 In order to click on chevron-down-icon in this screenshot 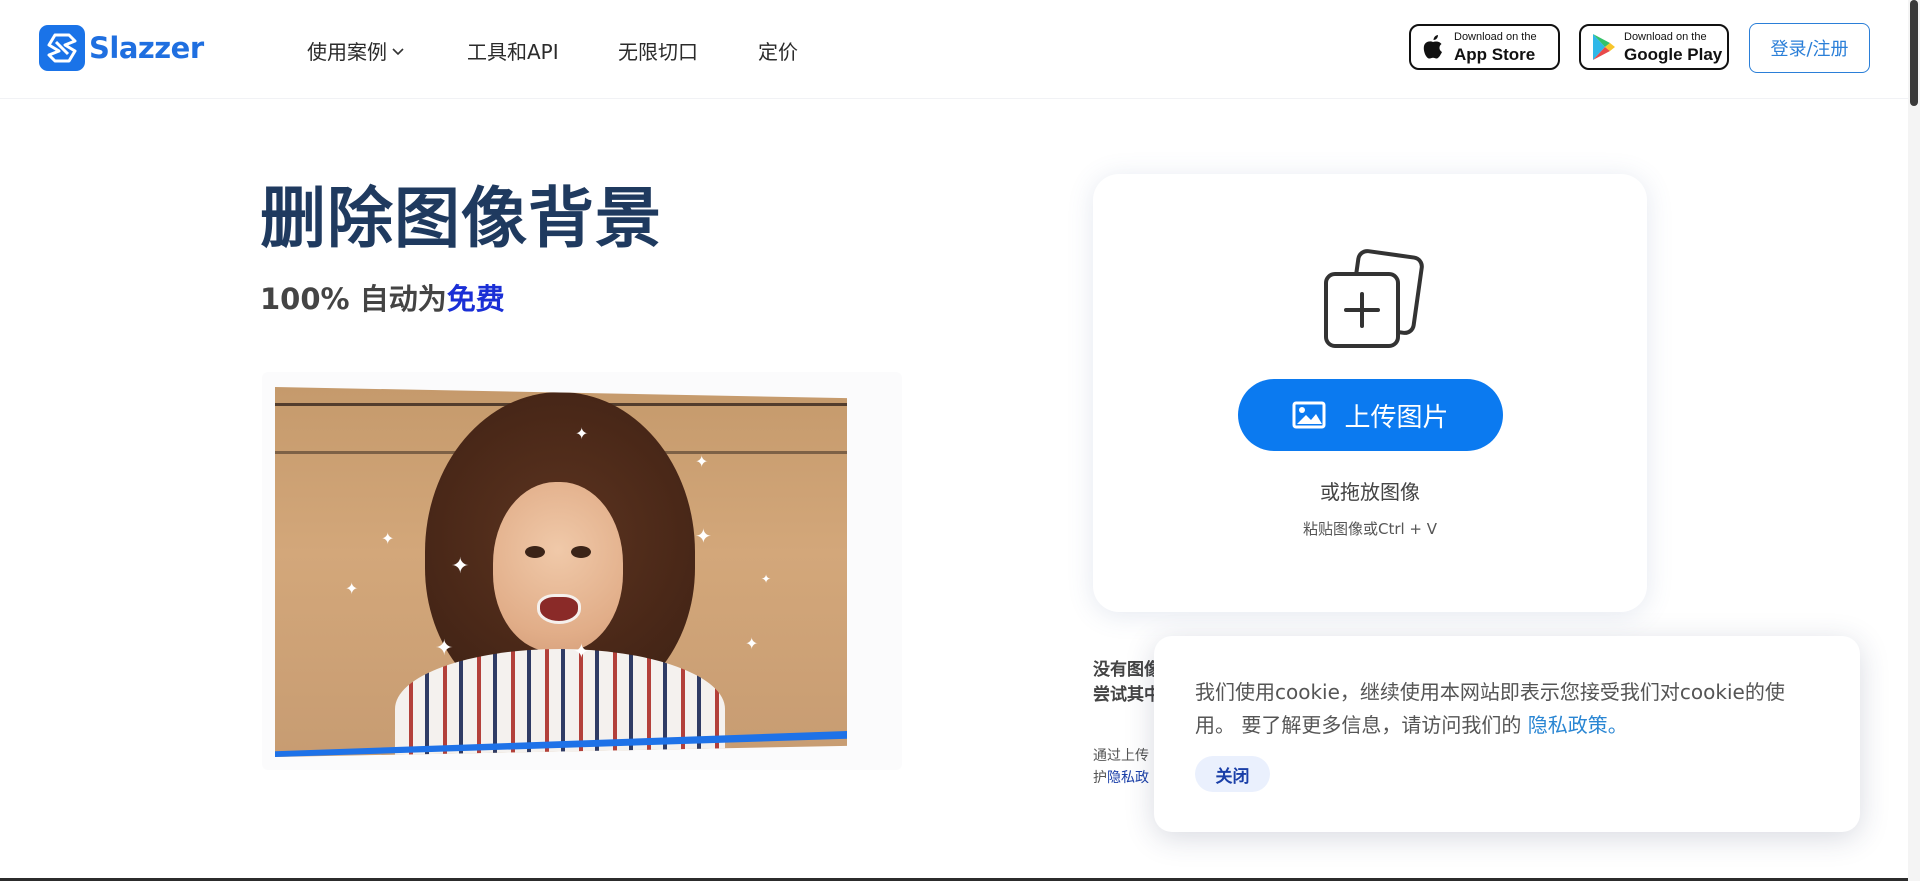, I will do `click(398, 51)`.